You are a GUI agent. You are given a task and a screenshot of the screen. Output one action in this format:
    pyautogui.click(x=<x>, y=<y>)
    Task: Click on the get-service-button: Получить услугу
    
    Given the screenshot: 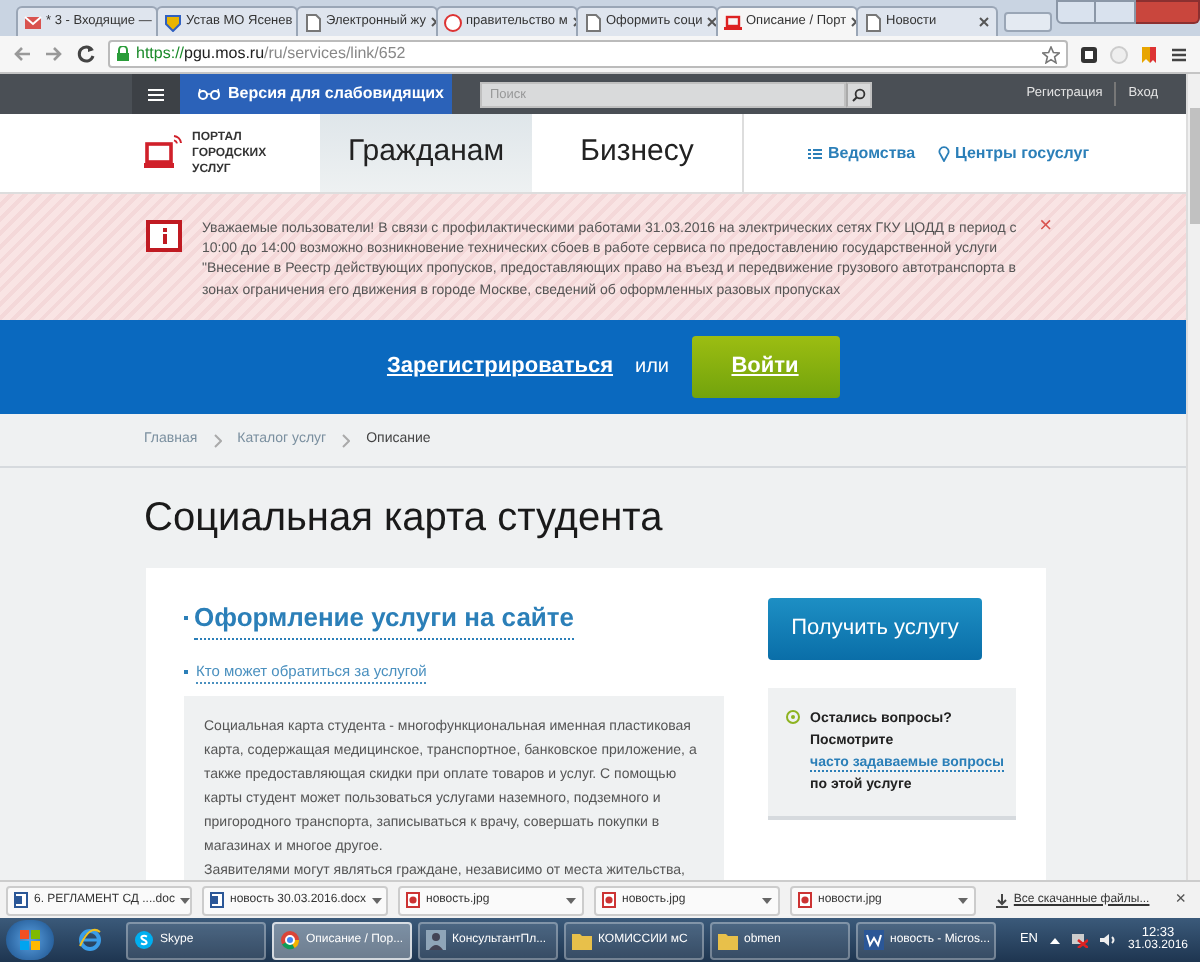 What is the action you would take?
    pyautogui.click(x=875, y=629)
    